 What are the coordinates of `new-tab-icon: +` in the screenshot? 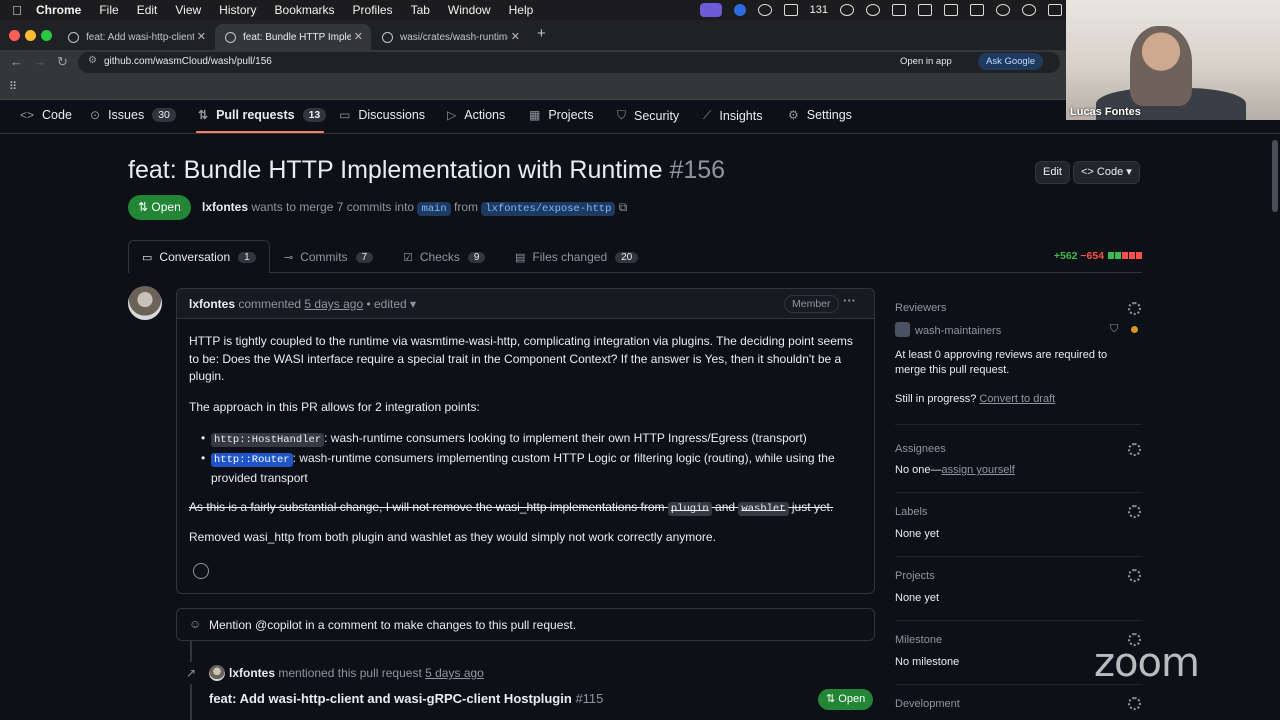 It's located at (541, 33).